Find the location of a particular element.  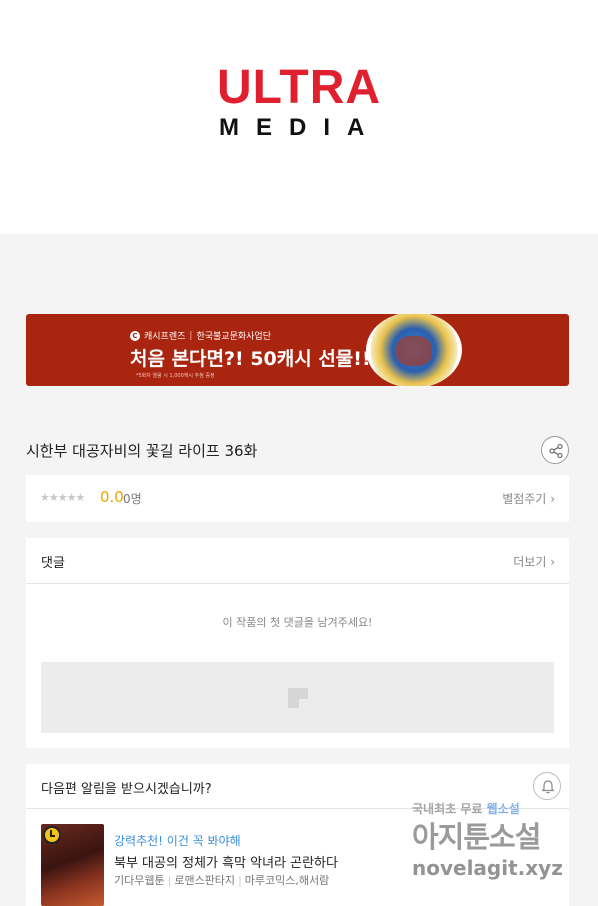

site-watermark: 국내최초 무료 웹소설 아지툰소설 novelagit.xyz is located at coordinates (497, 845).